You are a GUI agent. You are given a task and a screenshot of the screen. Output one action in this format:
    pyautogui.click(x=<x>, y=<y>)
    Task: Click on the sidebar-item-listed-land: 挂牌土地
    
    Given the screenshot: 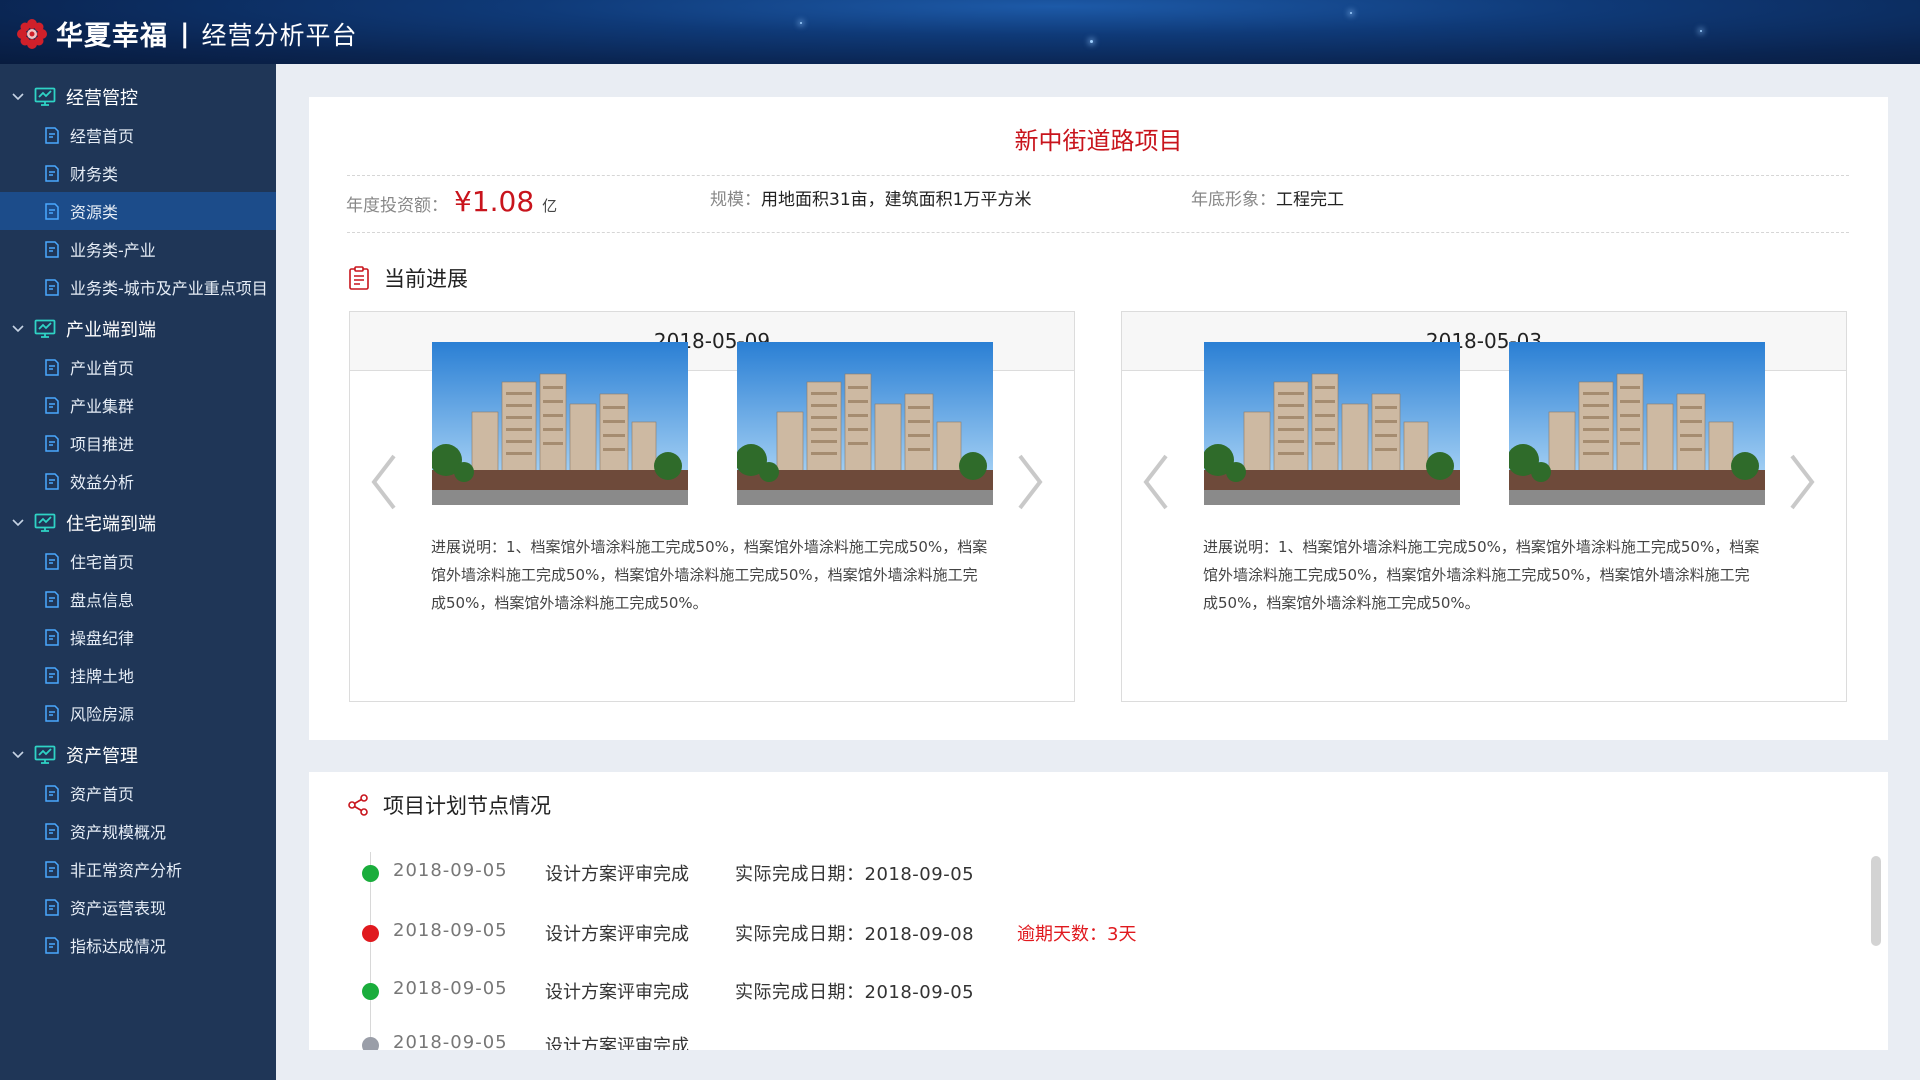 What is the action you would take?
    pyautogui.click(x=138, y=675)
    